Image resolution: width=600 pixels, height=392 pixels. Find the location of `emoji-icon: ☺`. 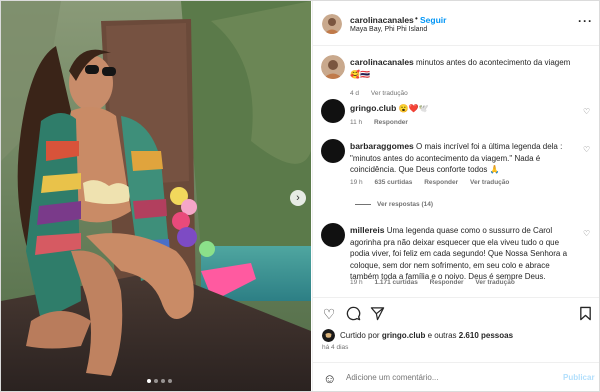

emoji-icon: ☺ is located at coordinates (329, 379).